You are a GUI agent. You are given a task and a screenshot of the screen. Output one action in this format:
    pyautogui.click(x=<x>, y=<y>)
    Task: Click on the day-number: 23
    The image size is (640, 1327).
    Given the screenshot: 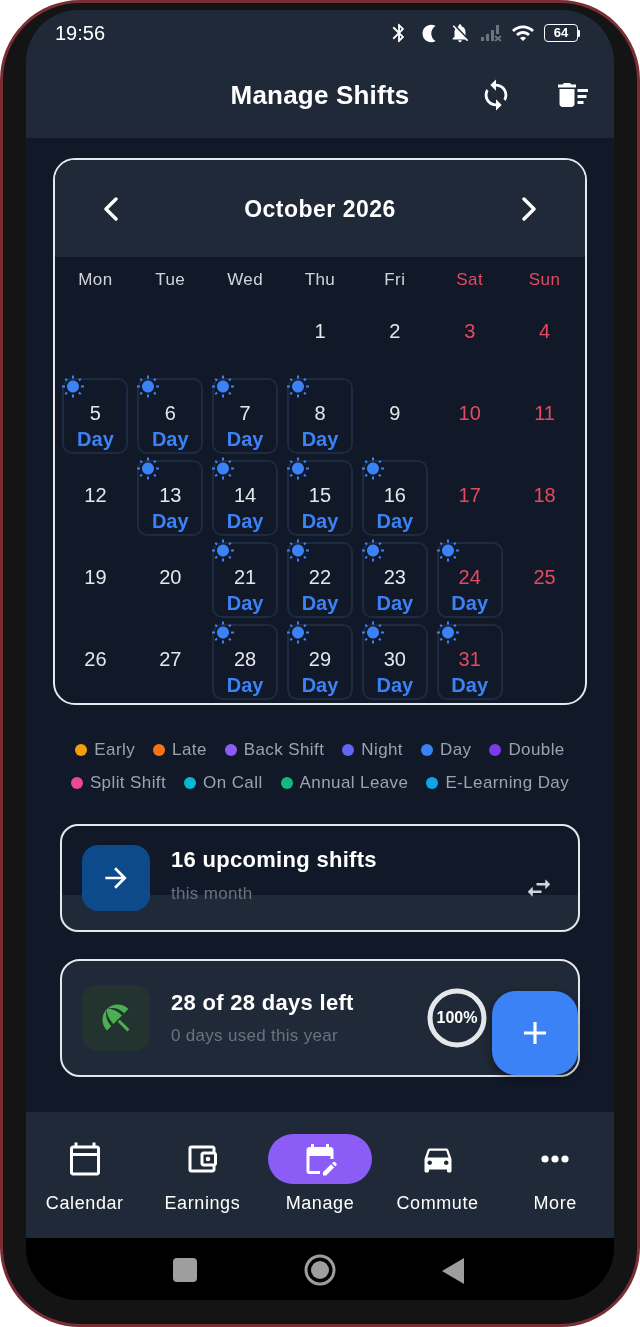 What is the action you would take?
    pyautogui.click(x=394, y=577)
    